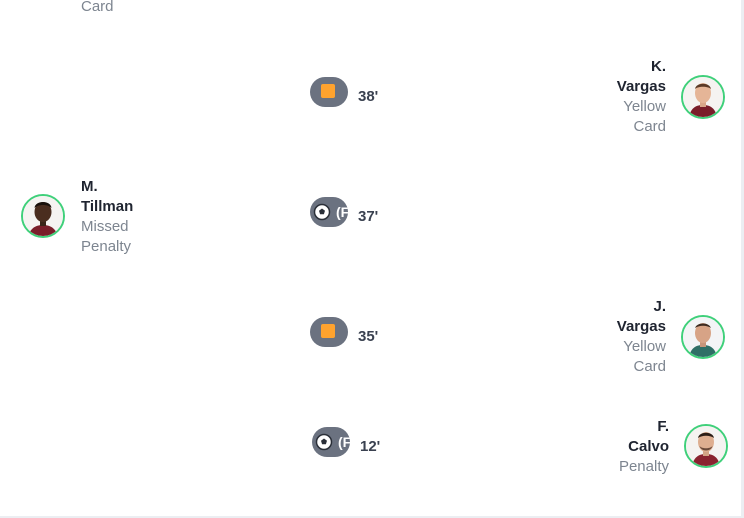  Describe the element at coordinates (107, 197) in the screenshot. I see `player-name: M. Tillman` at that location.